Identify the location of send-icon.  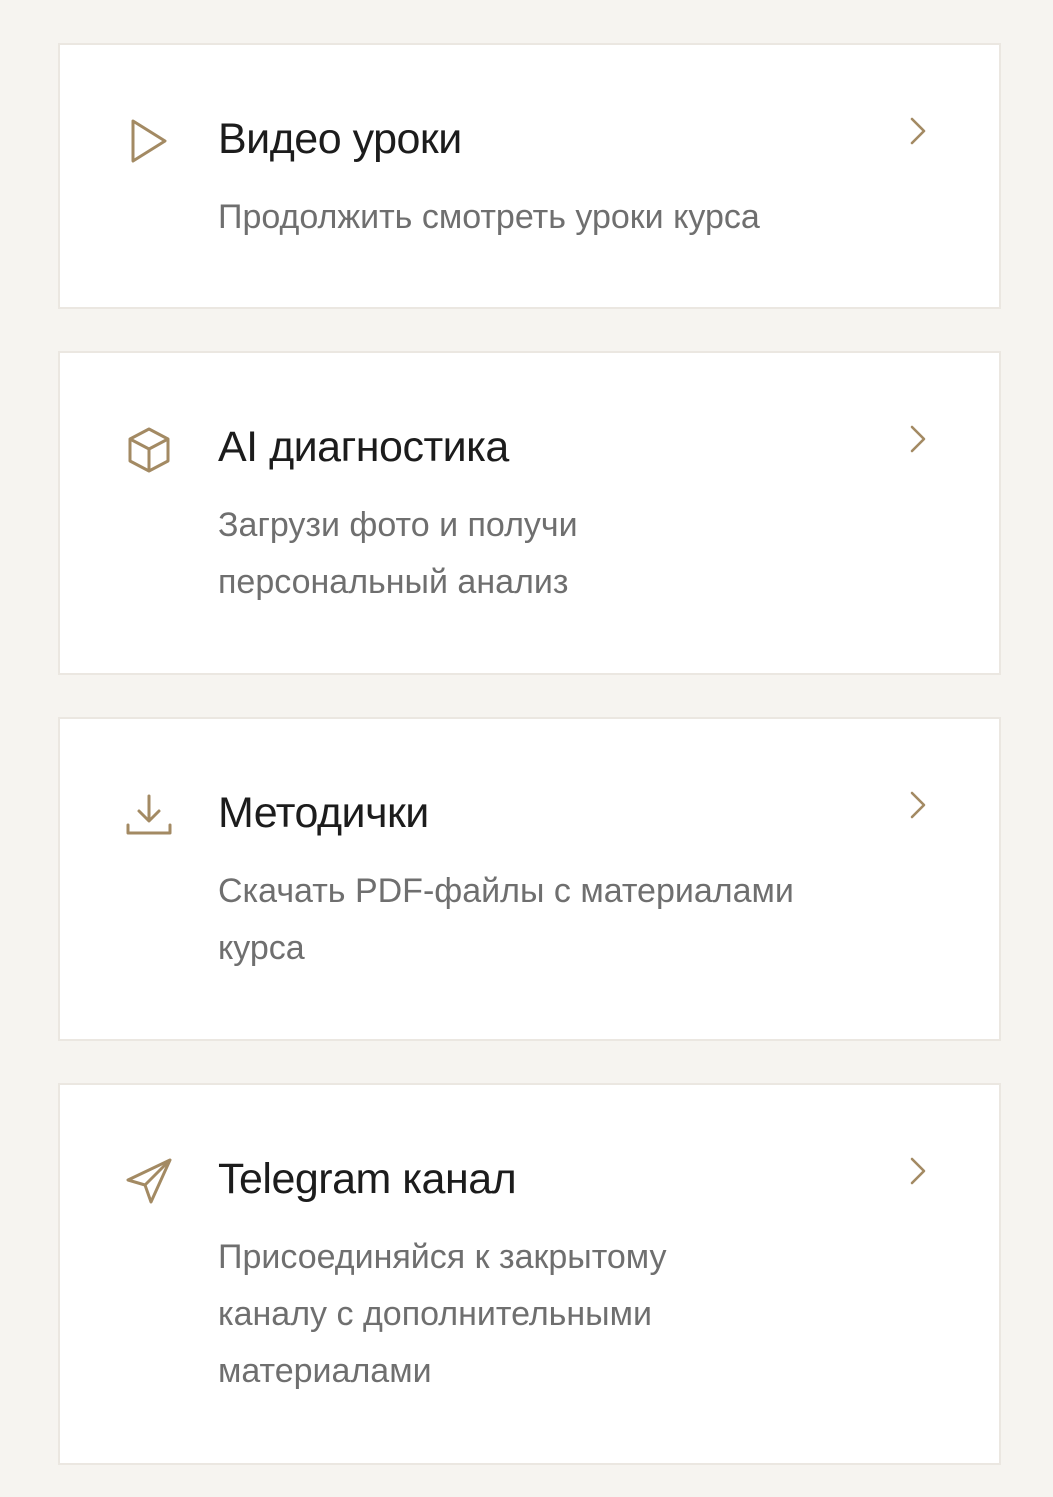
(149, 1181).